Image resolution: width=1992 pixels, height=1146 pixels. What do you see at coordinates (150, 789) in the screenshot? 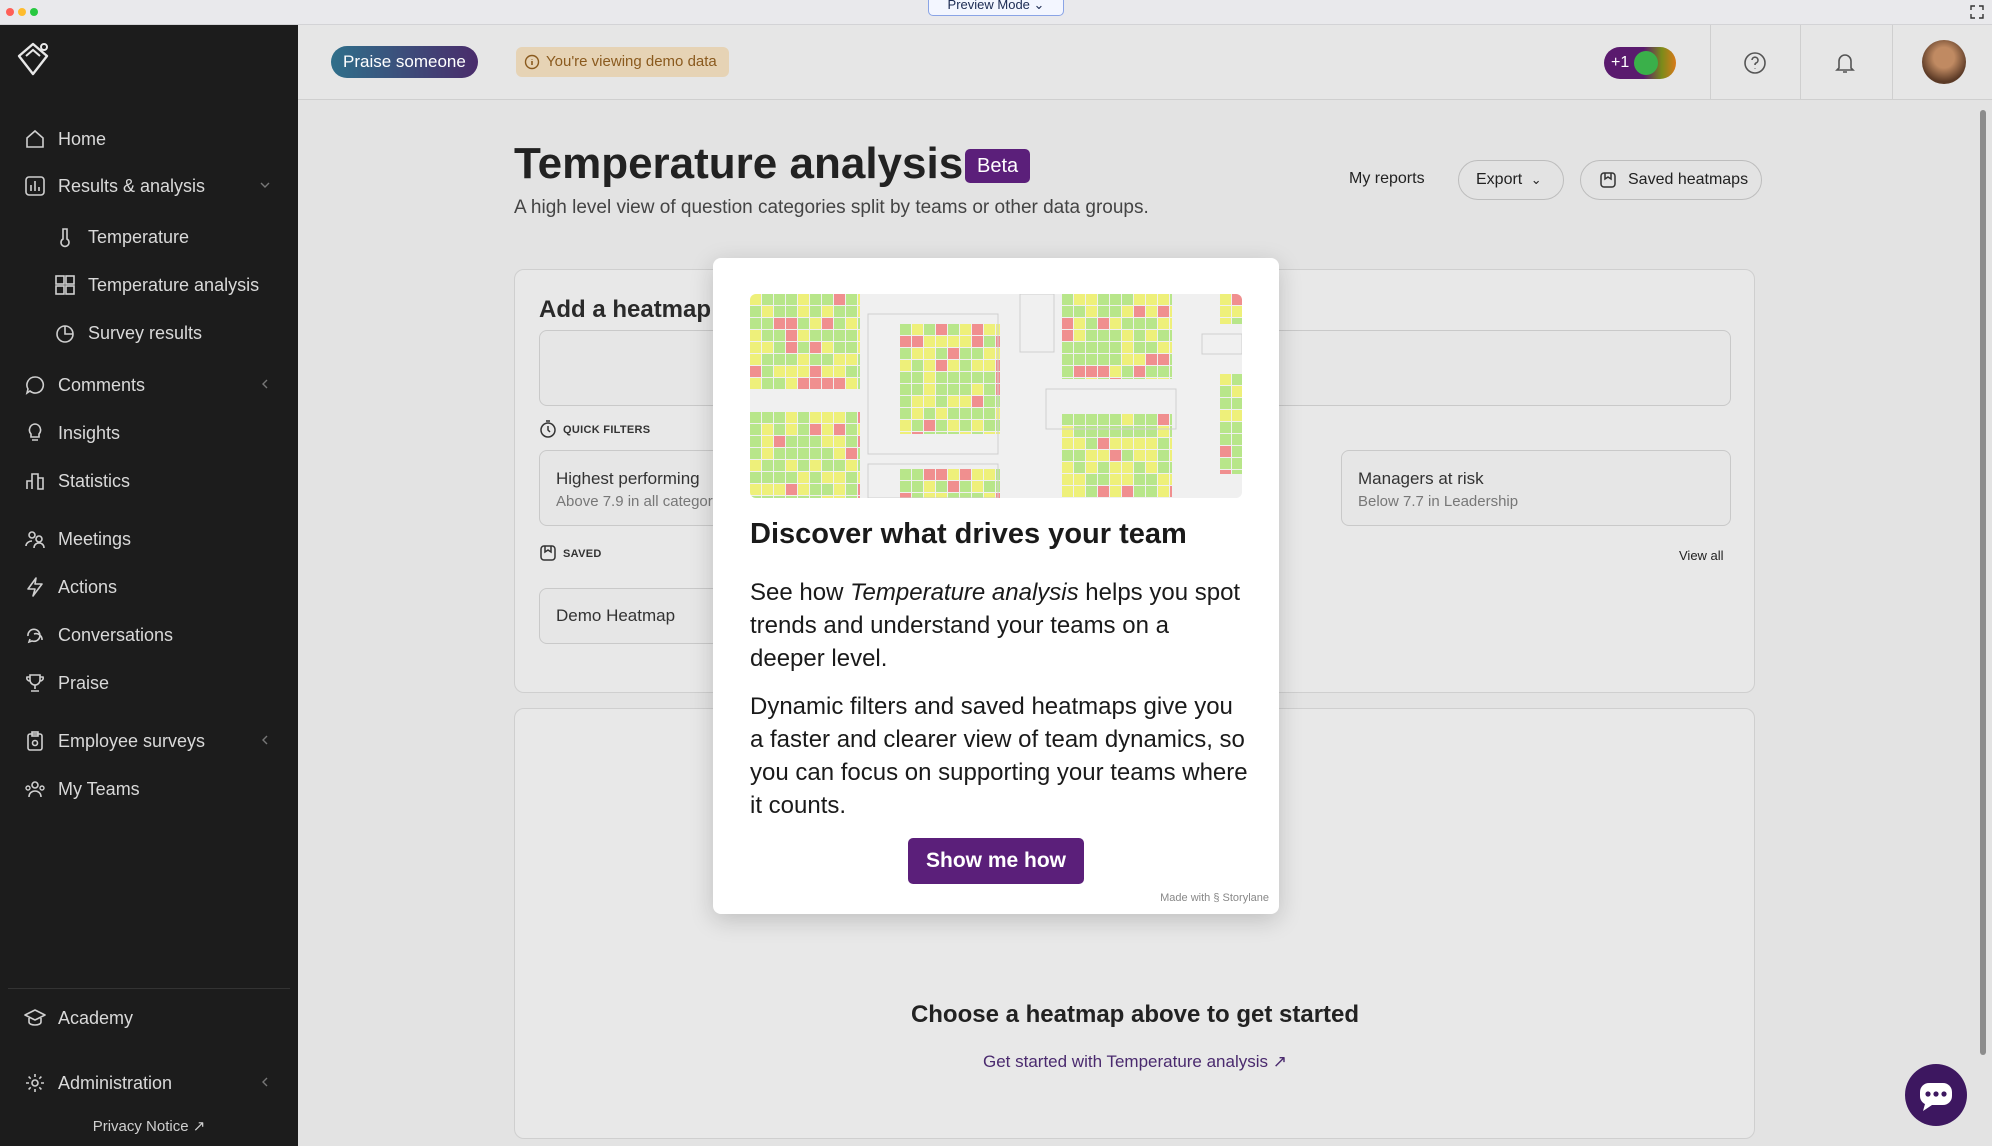
I see `sidebar-item-my-teams: My Teams` at bounding box center [150, 789].